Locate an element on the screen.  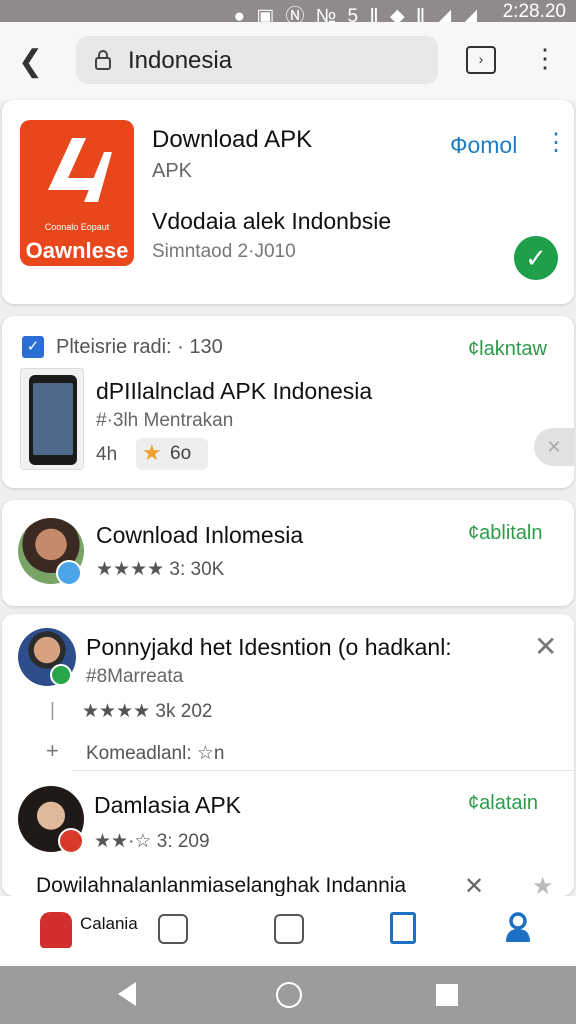
status-time: 2:28.20 is located at coordinates (534, 11).